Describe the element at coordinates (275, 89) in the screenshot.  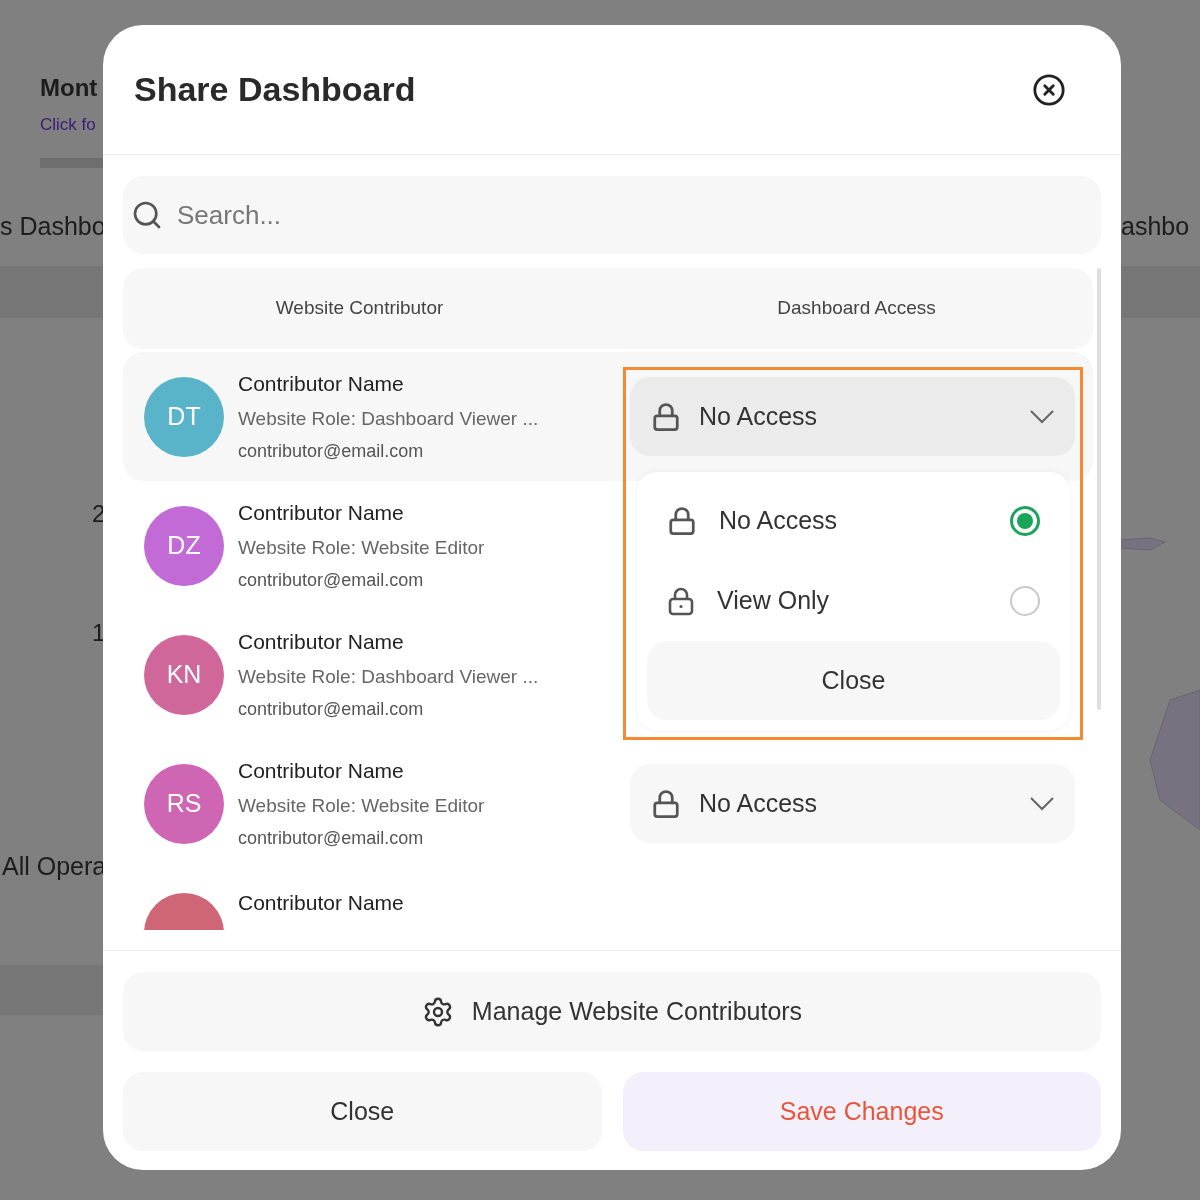
I see `dialog-title: Share Dashboard` at that location.